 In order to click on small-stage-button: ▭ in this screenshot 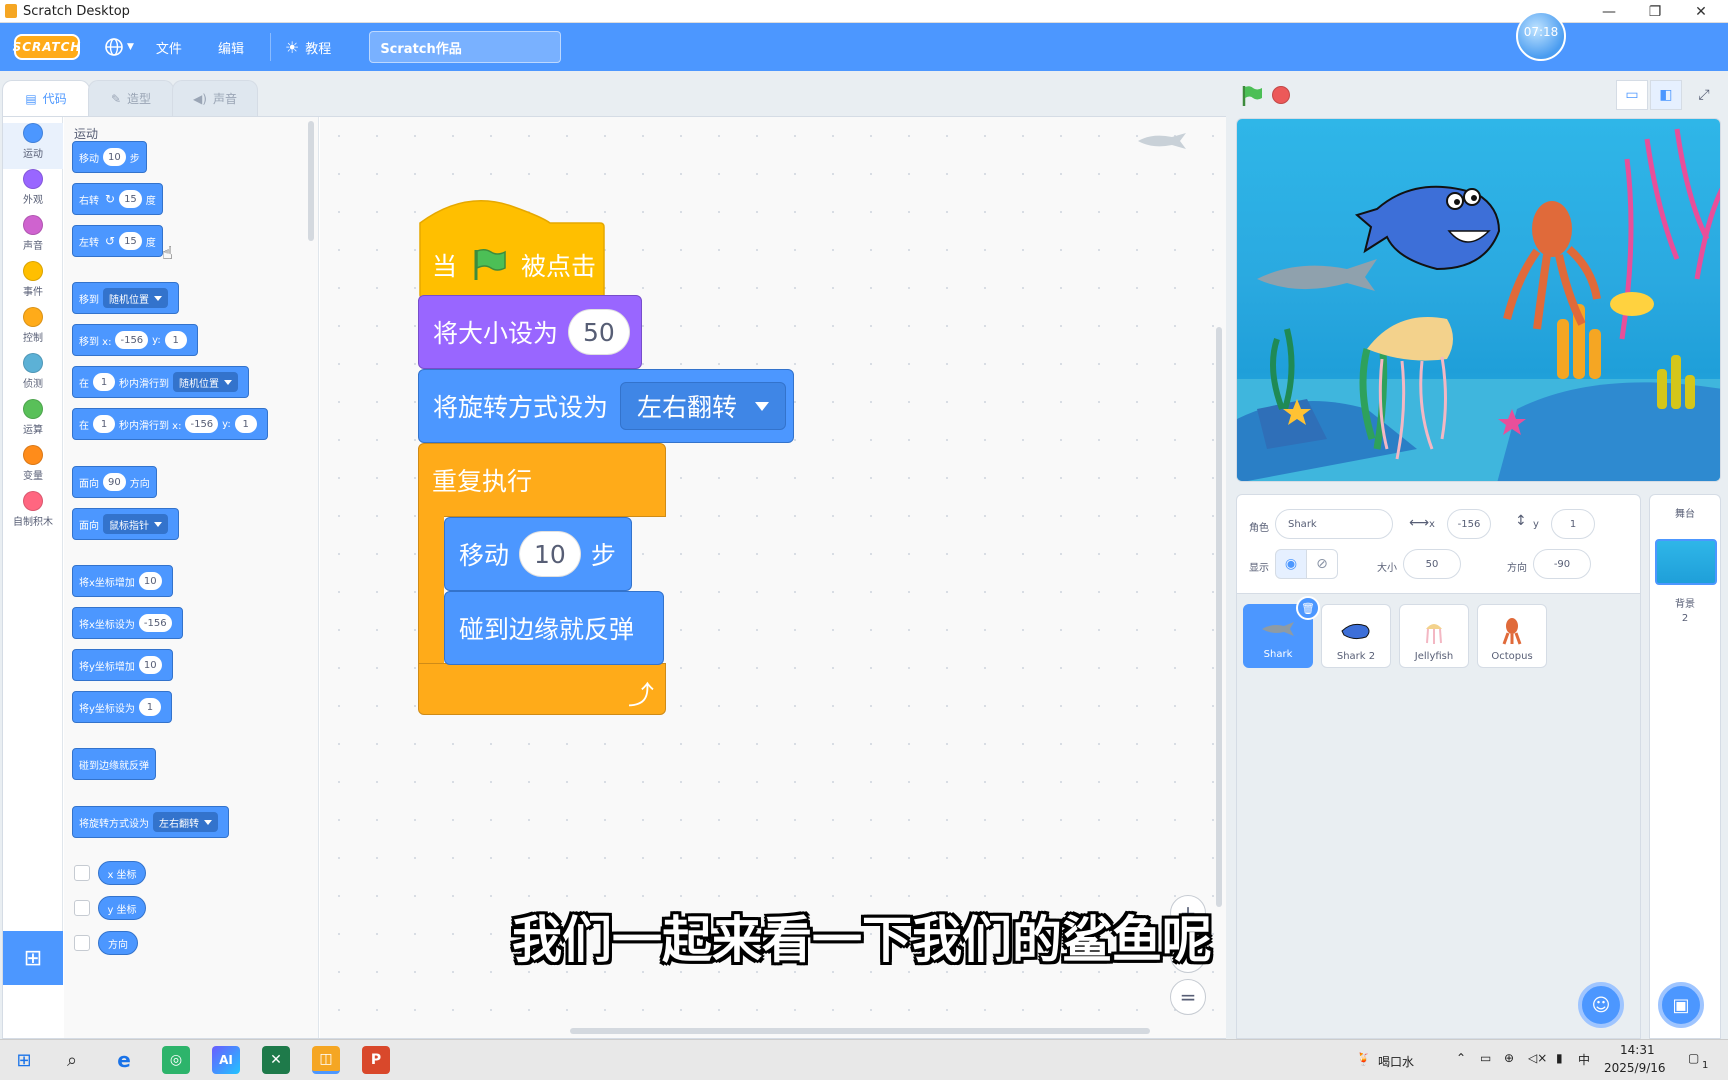, I will do `click(1632, 95)`.